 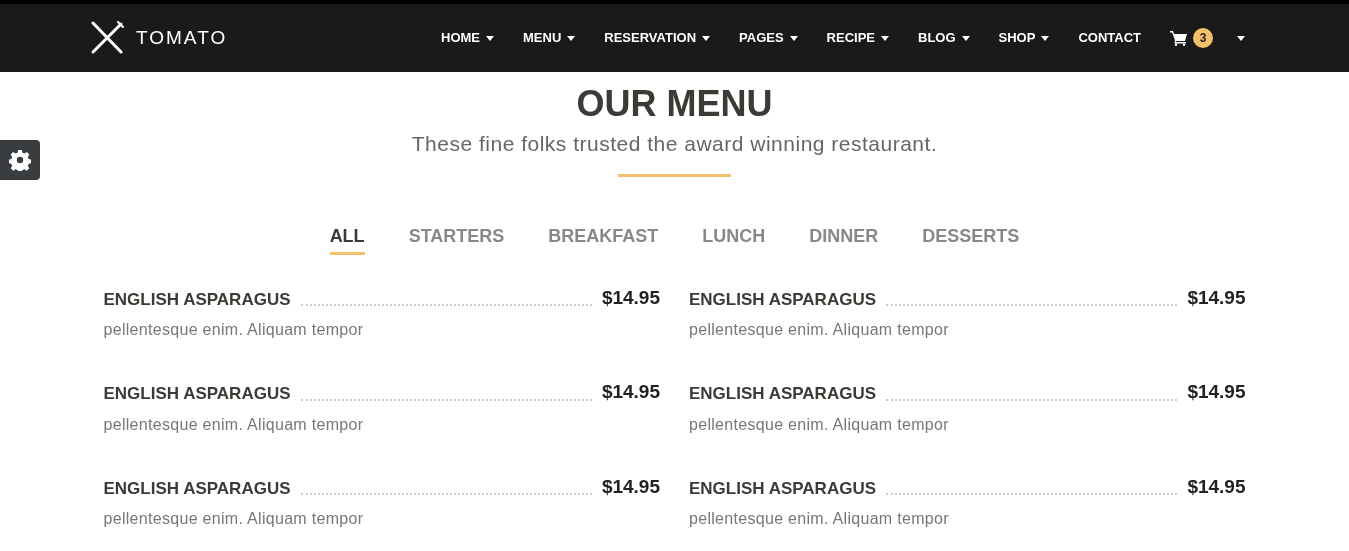 I want to click on menu-tab: DINNER, so click(x=844, y=238).